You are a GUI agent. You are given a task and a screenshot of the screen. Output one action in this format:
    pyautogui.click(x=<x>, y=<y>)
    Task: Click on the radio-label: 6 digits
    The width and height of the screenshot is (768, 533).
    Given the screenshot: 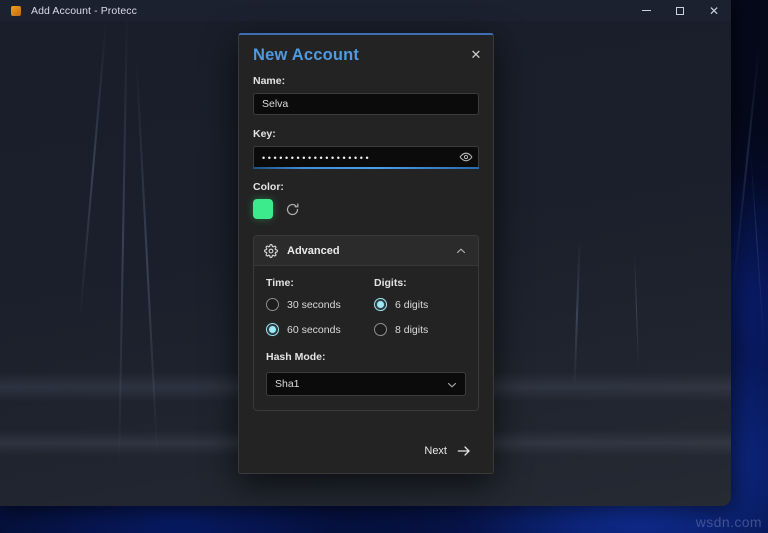 What is the action you would take?
    pyautogui.click(x=412, y=304)
    